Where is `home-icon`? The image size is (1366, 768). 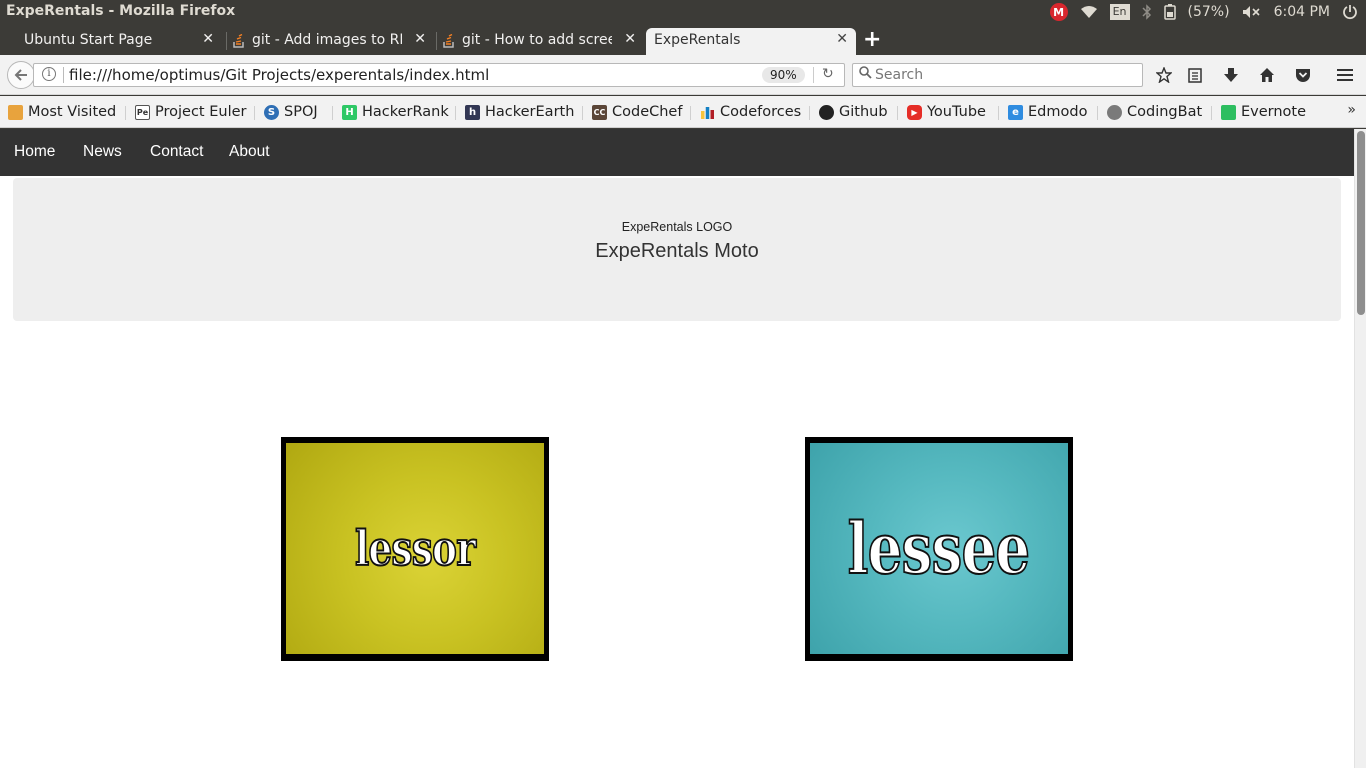
home-icon is located at coordinates (1267, 75).